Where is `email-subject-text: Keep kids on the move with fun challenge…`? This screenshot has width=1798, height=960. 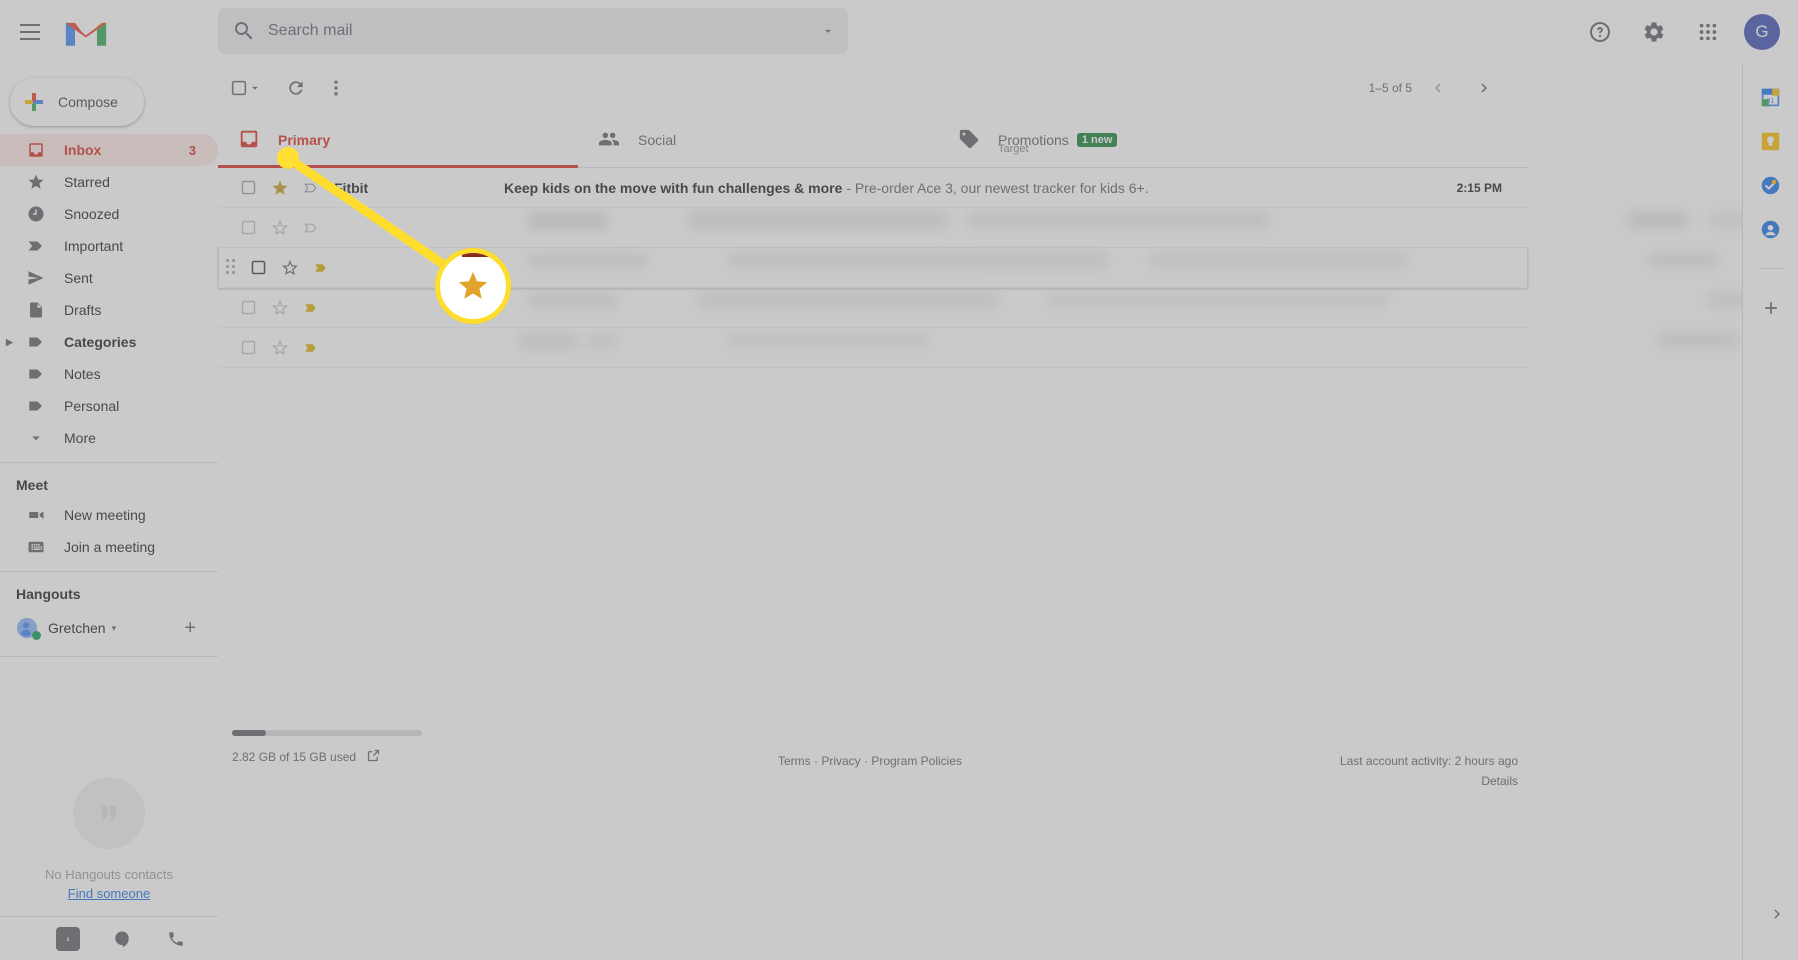
email-subject-text: Keep kids on the move with fun challenge… is located at coordinates (673, 187).